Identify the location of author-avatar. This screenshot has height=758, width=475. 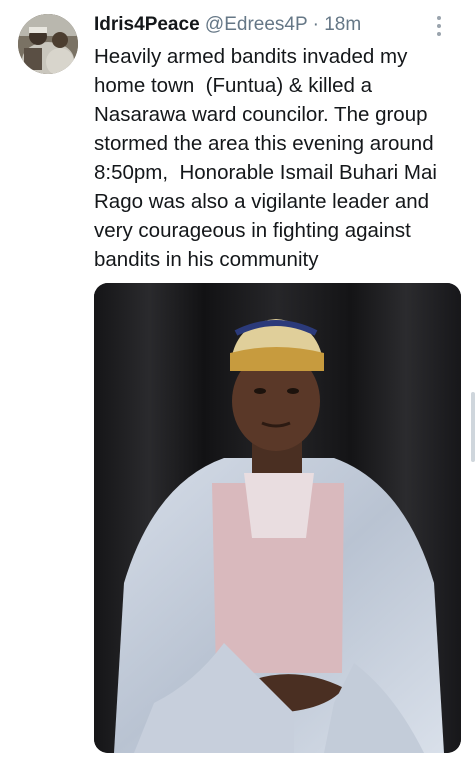
(48, 44).